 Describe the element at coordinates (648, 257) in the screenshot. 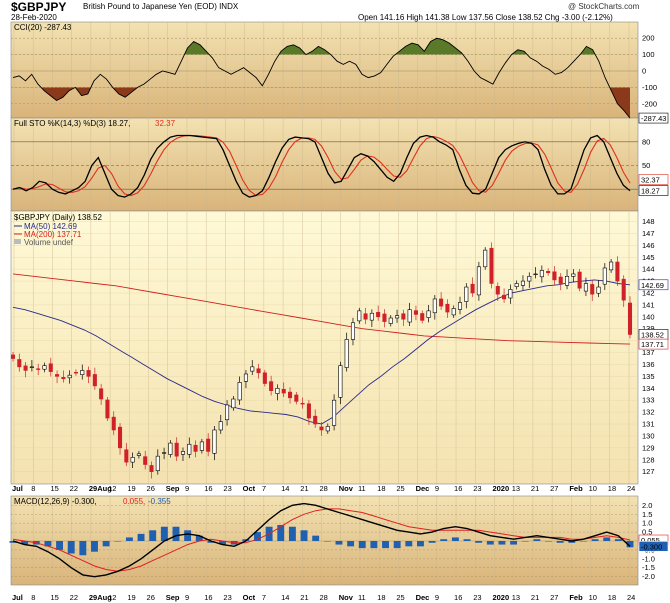

I see `price-tick-label: 145` at that location.